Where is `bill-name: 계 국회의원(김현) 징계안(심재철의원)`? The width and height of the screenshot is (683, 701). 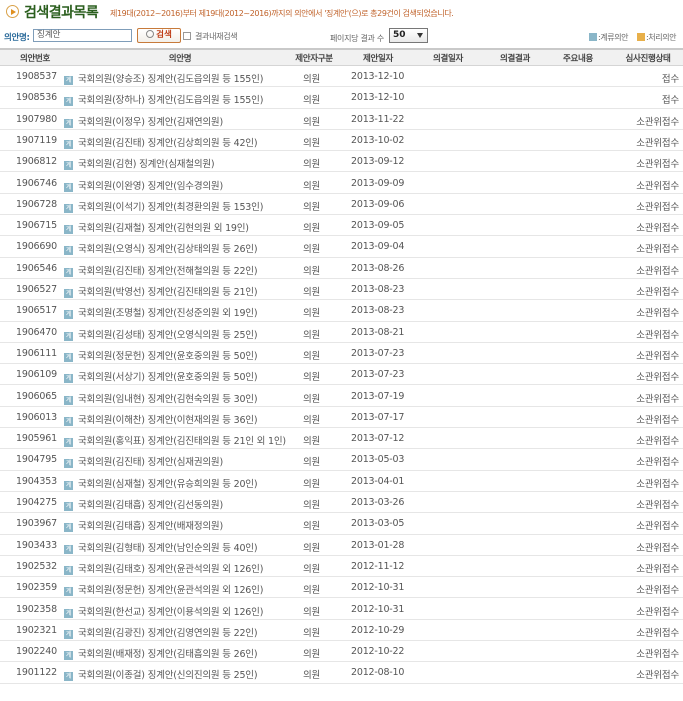 bill-name: 계 국회의원(김현) 징계안(심재철의원) is located at coordinates (139, 163).